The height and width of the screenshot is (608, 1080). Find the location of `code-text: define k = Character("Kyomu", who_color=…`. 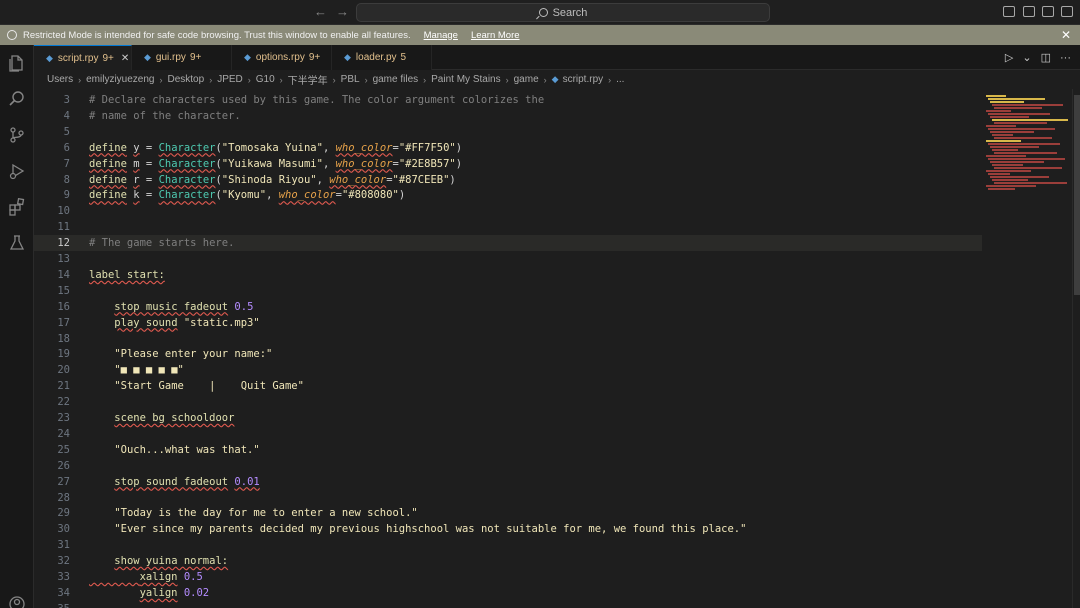

code-text: define k = Character("Kyomu", who_color=… is located at coordinates (247, 195).